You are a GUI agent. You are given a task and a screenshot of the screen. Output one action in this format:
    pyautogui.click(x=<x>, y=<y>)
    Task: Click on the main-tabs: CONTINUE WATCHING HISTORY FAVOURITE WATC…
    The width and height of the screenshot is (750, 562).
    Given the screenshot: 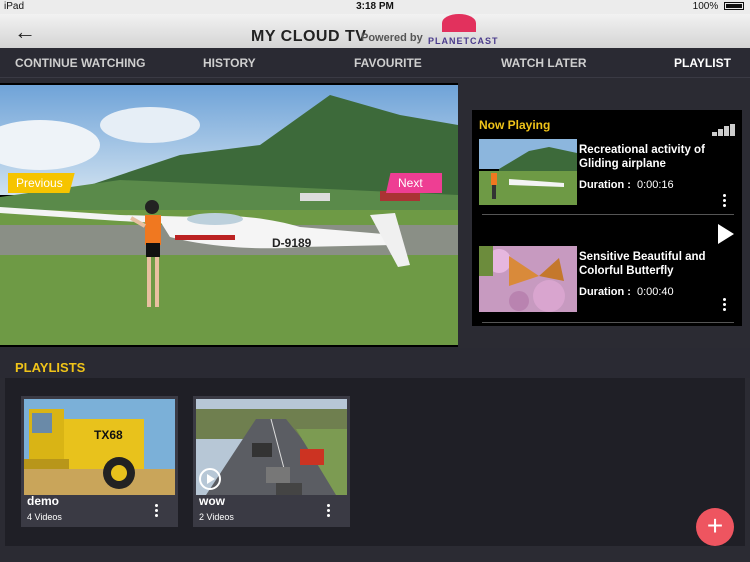 What is the action you would take?
    pyautogui.click(x=375, y=63)
    